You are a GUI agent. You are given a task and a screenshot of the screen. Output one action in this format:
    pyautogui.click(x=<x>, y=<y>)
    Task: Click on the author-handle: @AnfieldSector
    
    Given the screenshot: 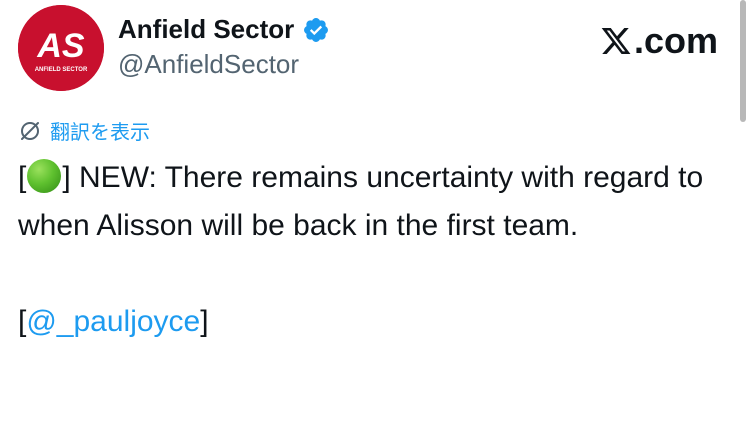 What is the action you would take?
    pyautogui.click(x=208, y=64)
    